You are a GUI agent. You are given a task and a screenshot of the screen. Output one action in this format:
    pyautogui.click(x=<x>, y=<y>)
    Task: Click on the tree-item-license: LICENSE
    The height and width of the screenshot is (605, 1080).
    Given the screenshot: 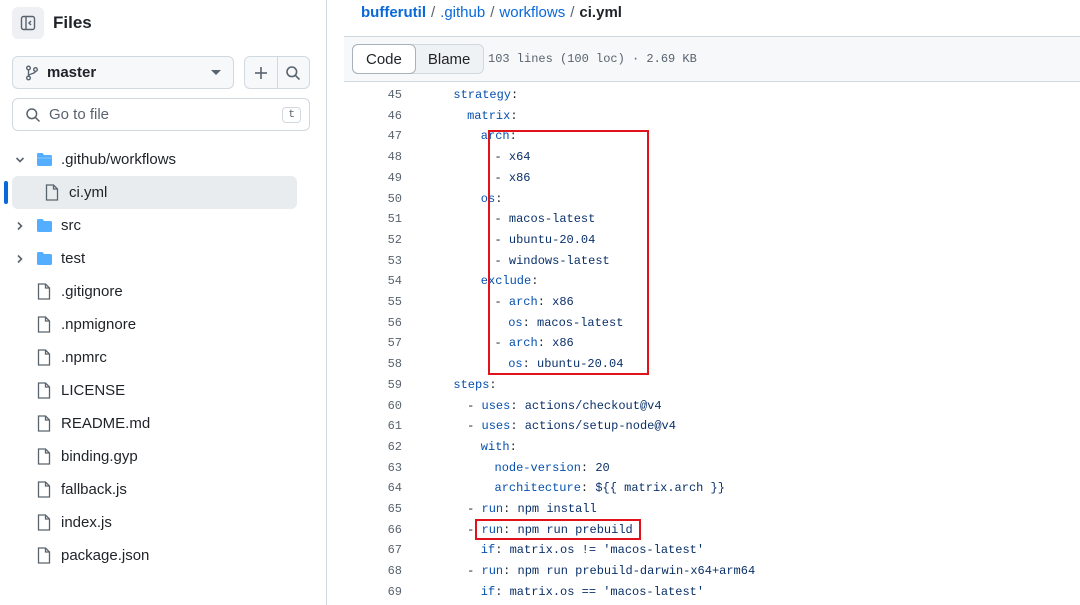 What is the action you would take?
    pyautogui.click(x=163, y=390)
    